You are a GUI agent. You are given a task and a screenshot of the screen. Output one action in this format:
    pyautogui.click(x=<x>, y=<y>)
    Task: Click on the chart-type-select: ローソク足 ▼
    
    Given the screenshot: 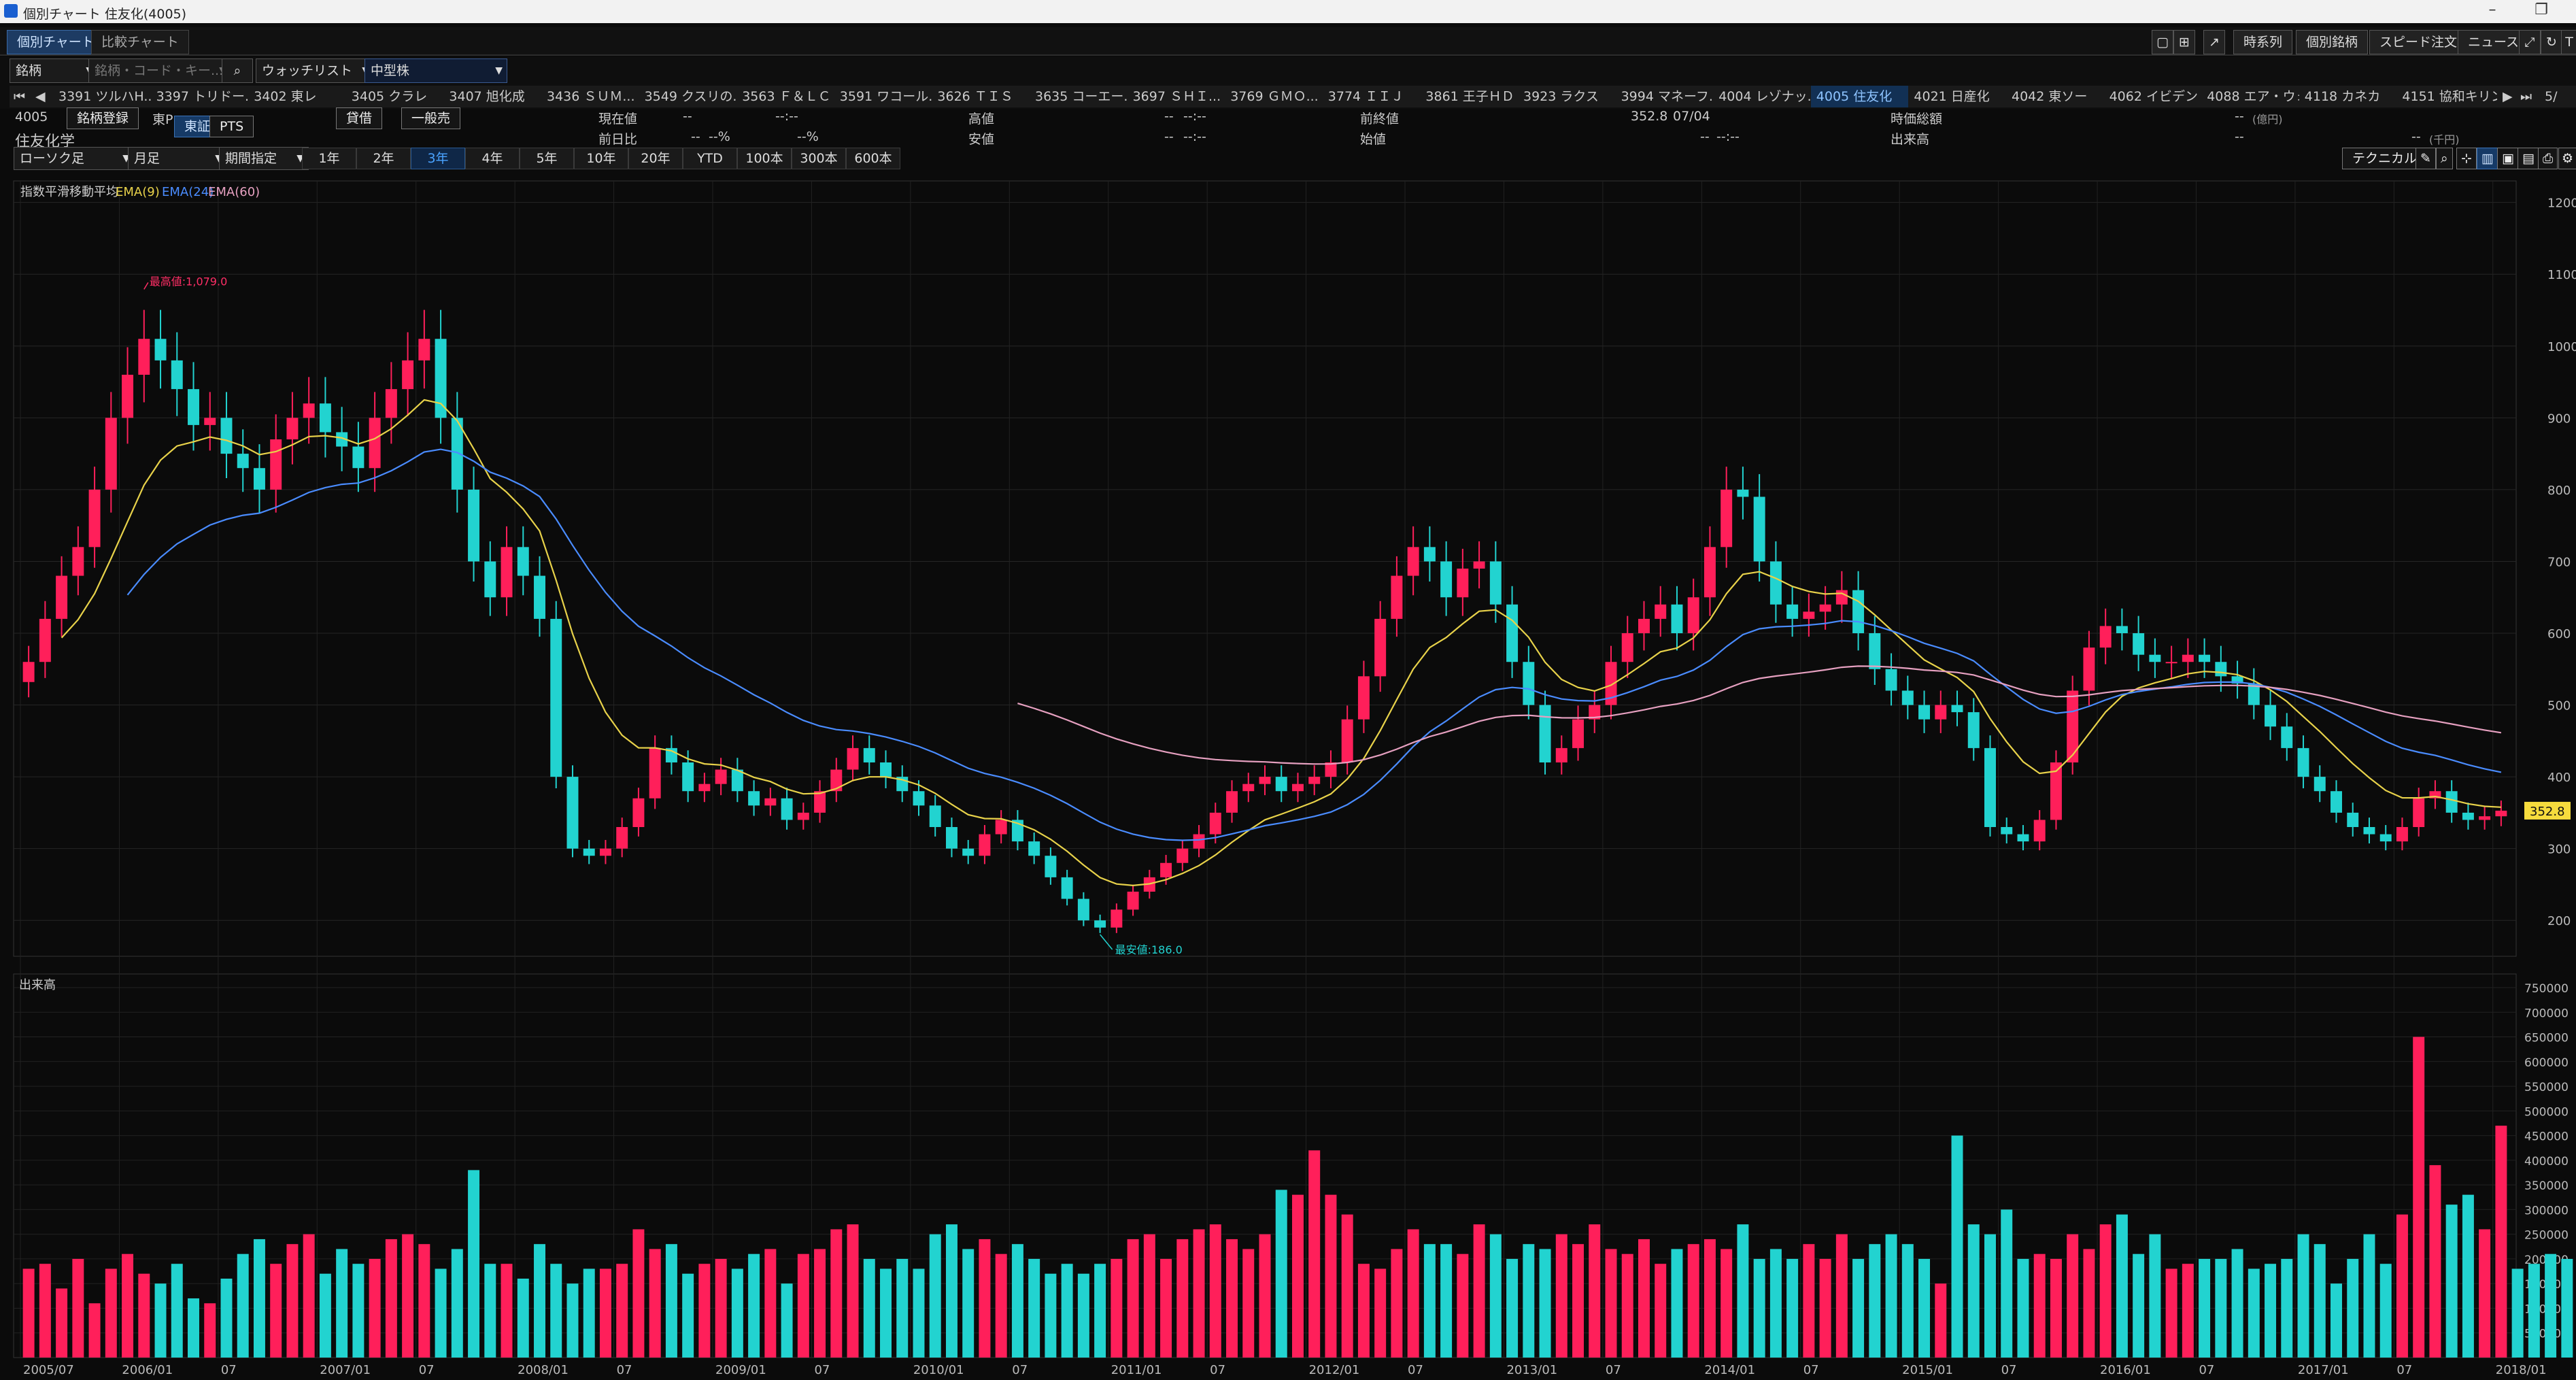 What is the action you would take?
    pyautogui.click(x=74, y=158)
    